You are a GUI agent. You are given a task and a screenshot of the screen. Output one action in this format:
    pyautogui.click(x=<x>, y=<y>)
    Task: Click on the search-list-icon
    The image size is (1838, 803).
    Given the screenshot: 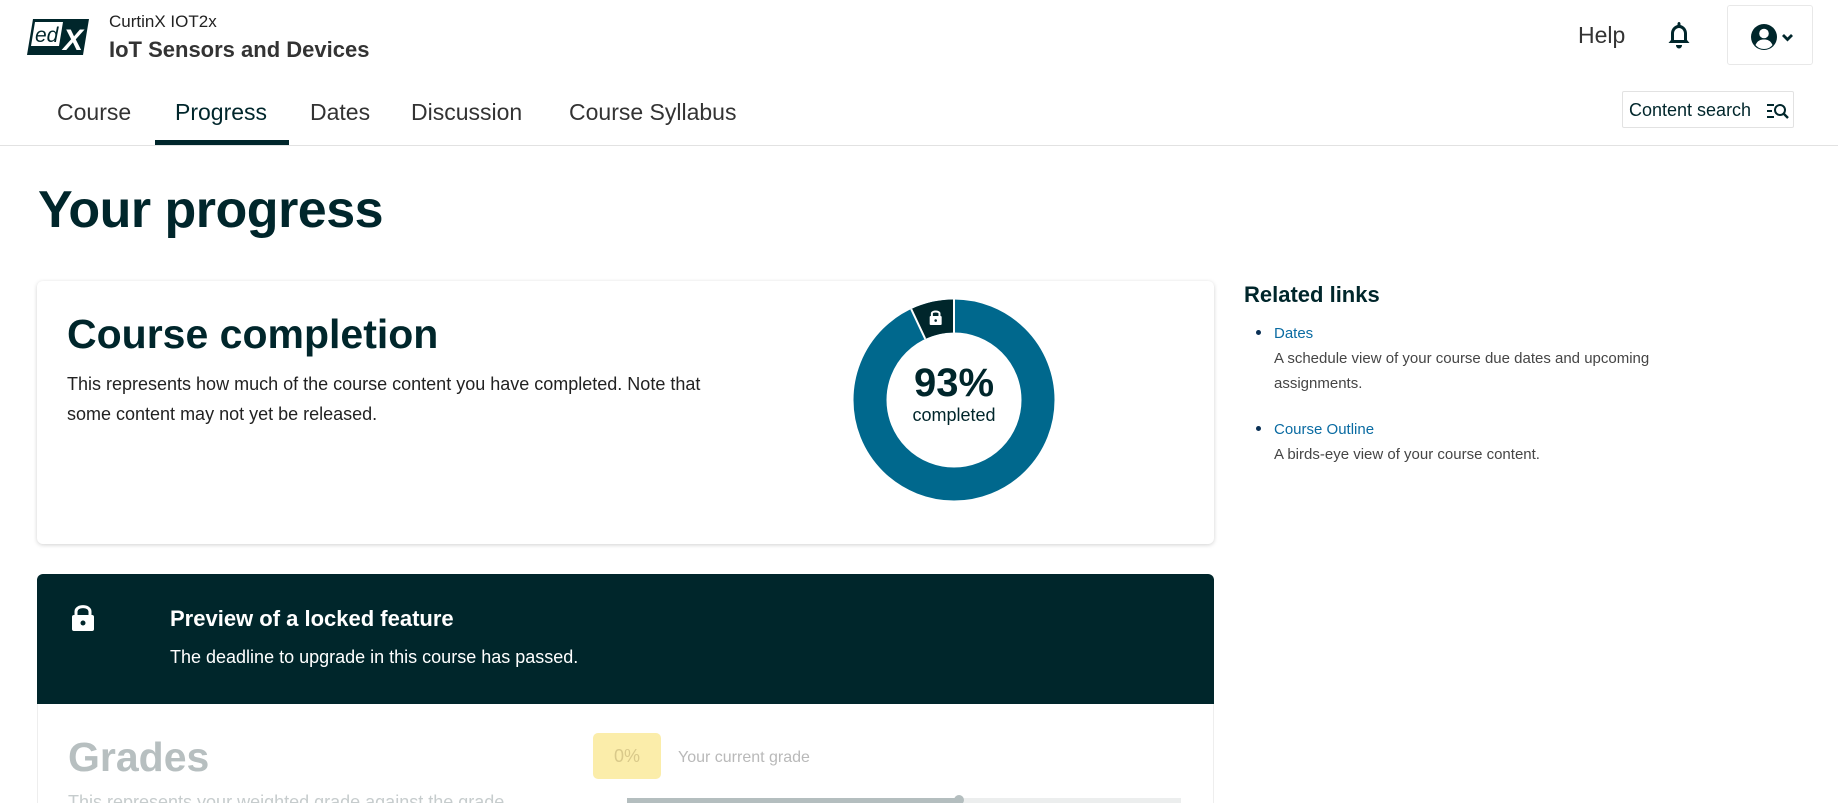 What is the action you would take?
    pyautogui.click(x=1778, y=111)
    